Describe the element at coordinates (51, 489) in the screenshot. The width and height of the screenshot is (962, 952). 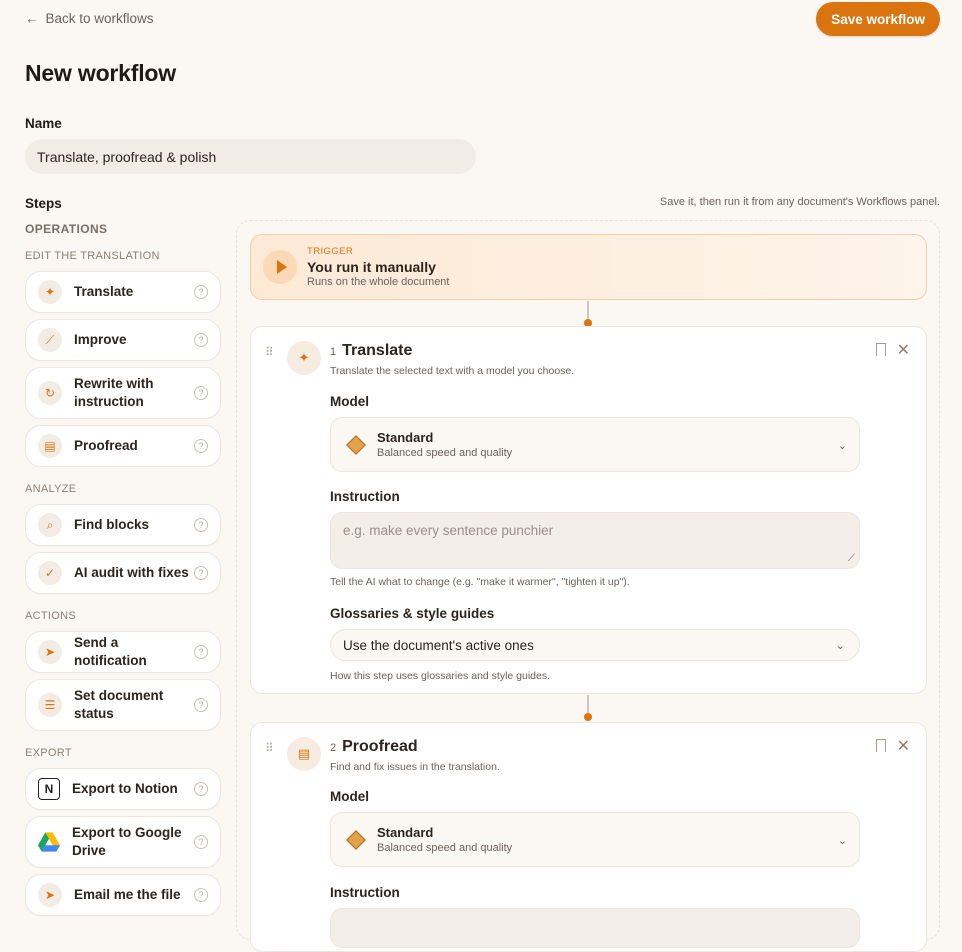
I see `group-title-analyze: ANALYZE` at that location.